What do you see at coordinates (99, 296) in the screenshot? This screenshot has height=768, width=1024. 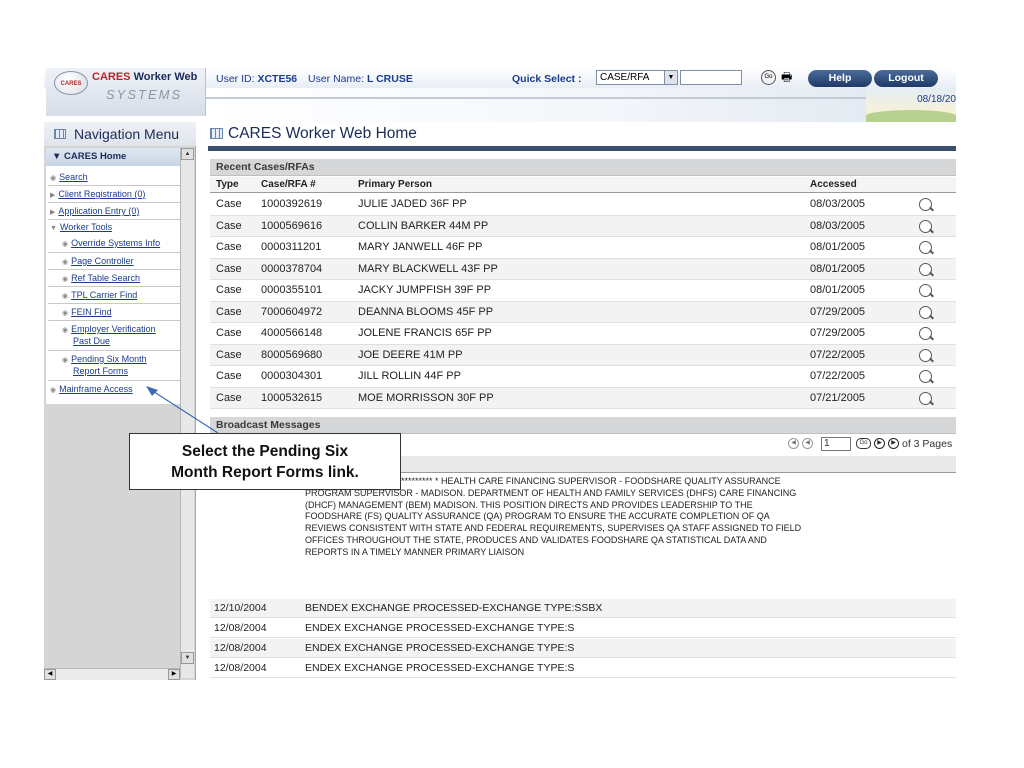 I see `nav-item-tpl-carrier-find: ◉ TPL Carrier Find` at bounding box center [99, 296].